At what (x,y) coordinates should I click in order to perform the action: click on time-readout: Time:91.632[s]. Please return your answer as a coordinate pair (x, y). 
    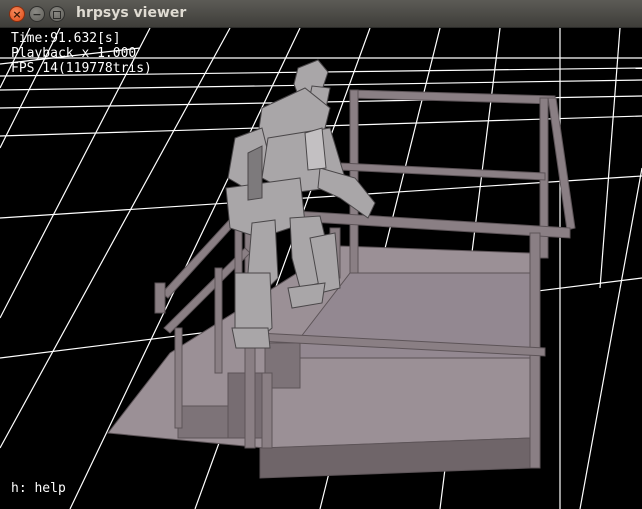
    Looking at the image, I should click on (66, 38).